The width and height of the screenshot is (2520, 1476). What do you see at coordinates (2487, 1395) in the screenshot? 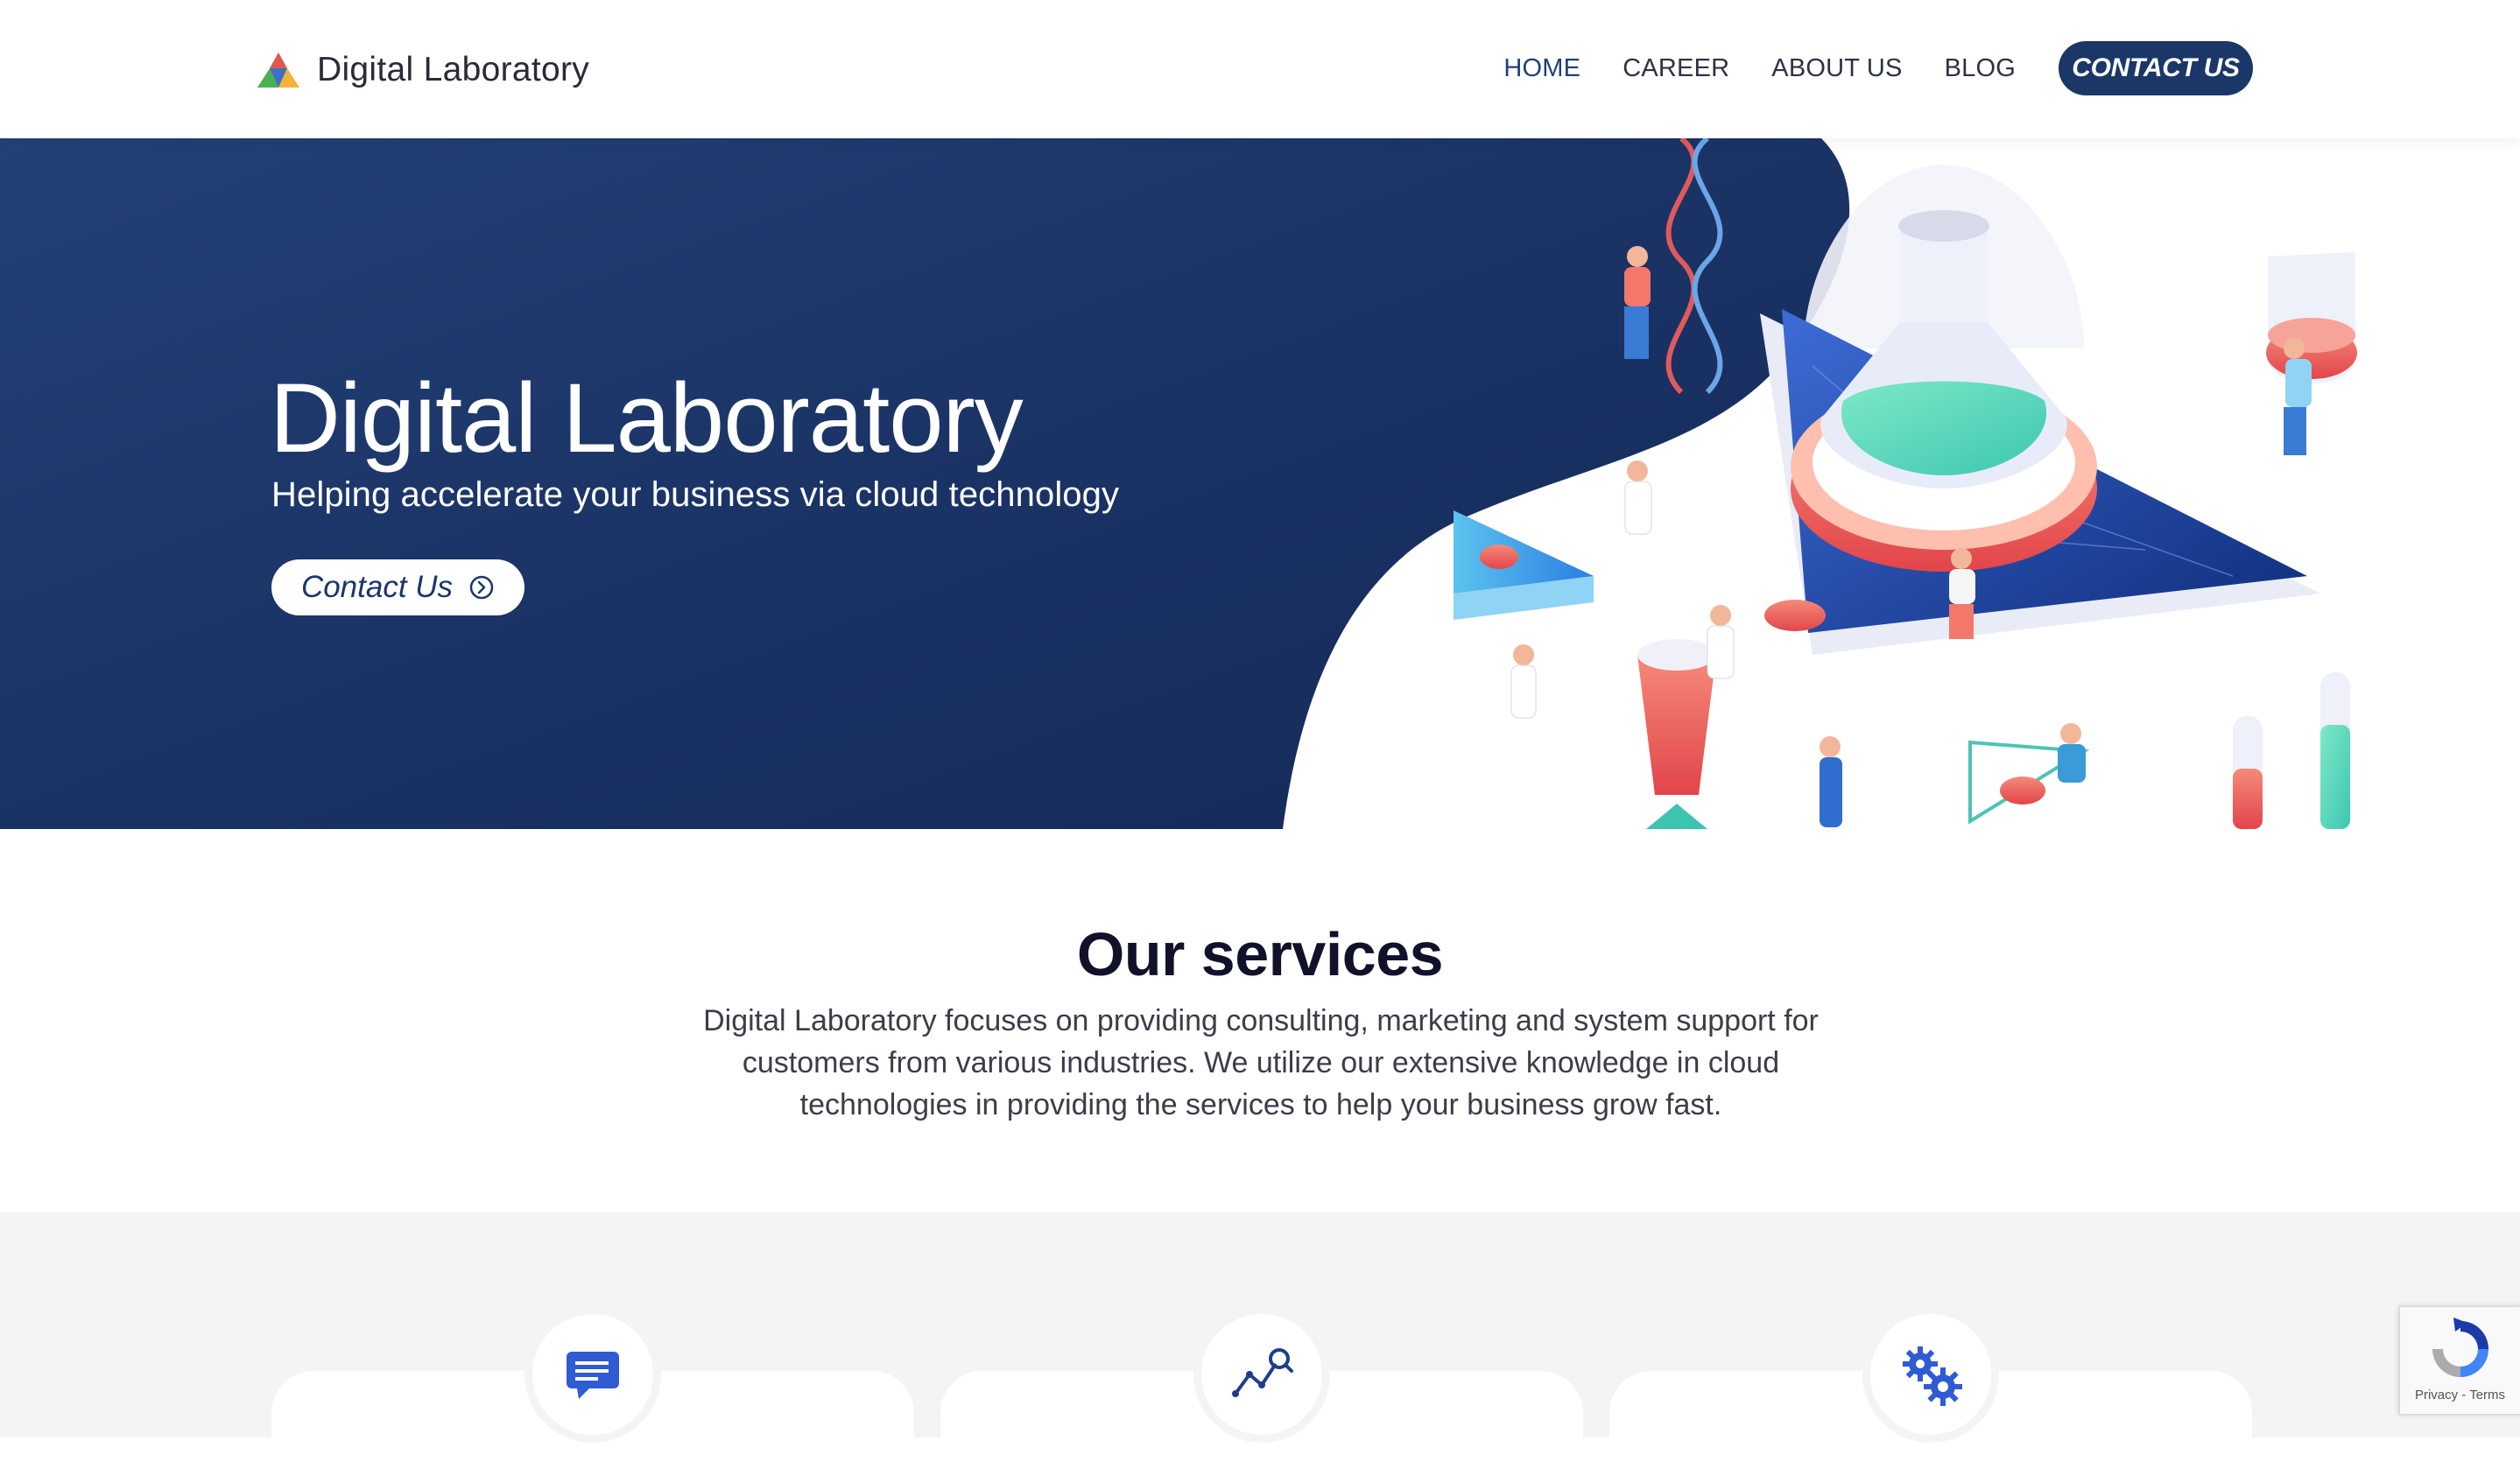
I see `recaptcha-terms-link: Terms` at bounding box center [2487, 1395].